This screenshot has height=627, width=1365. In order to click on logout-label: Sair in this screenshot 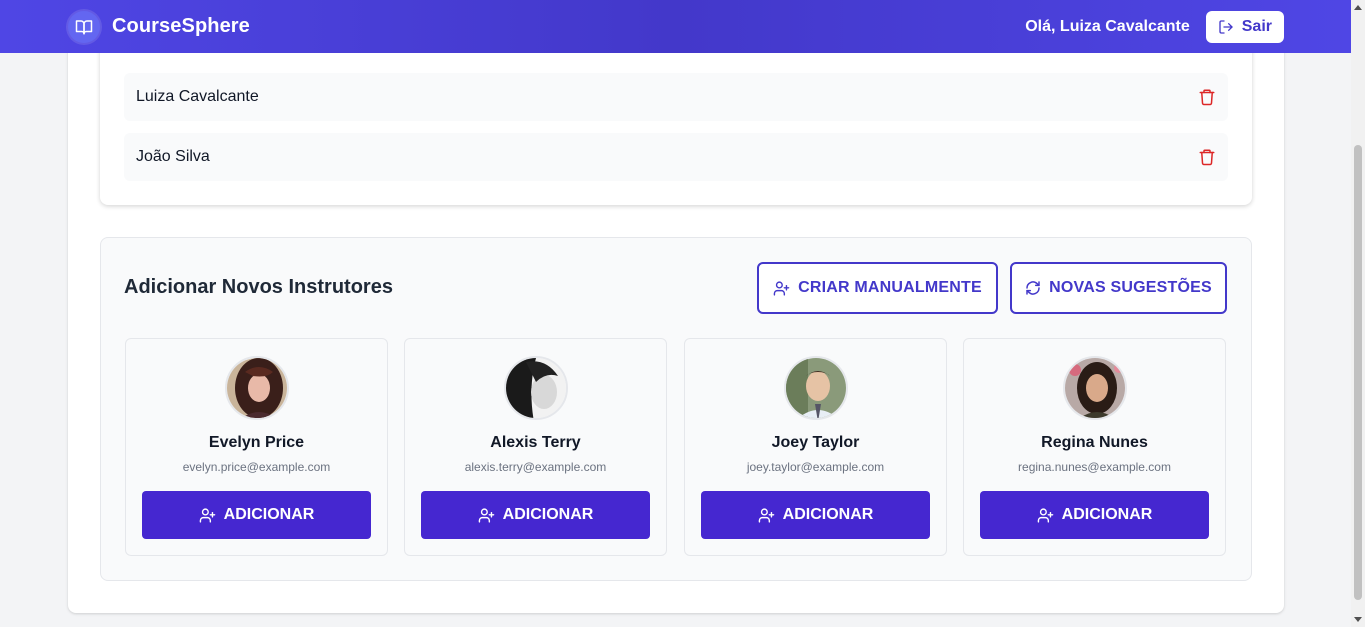, I will do `click(1256, 26)`.